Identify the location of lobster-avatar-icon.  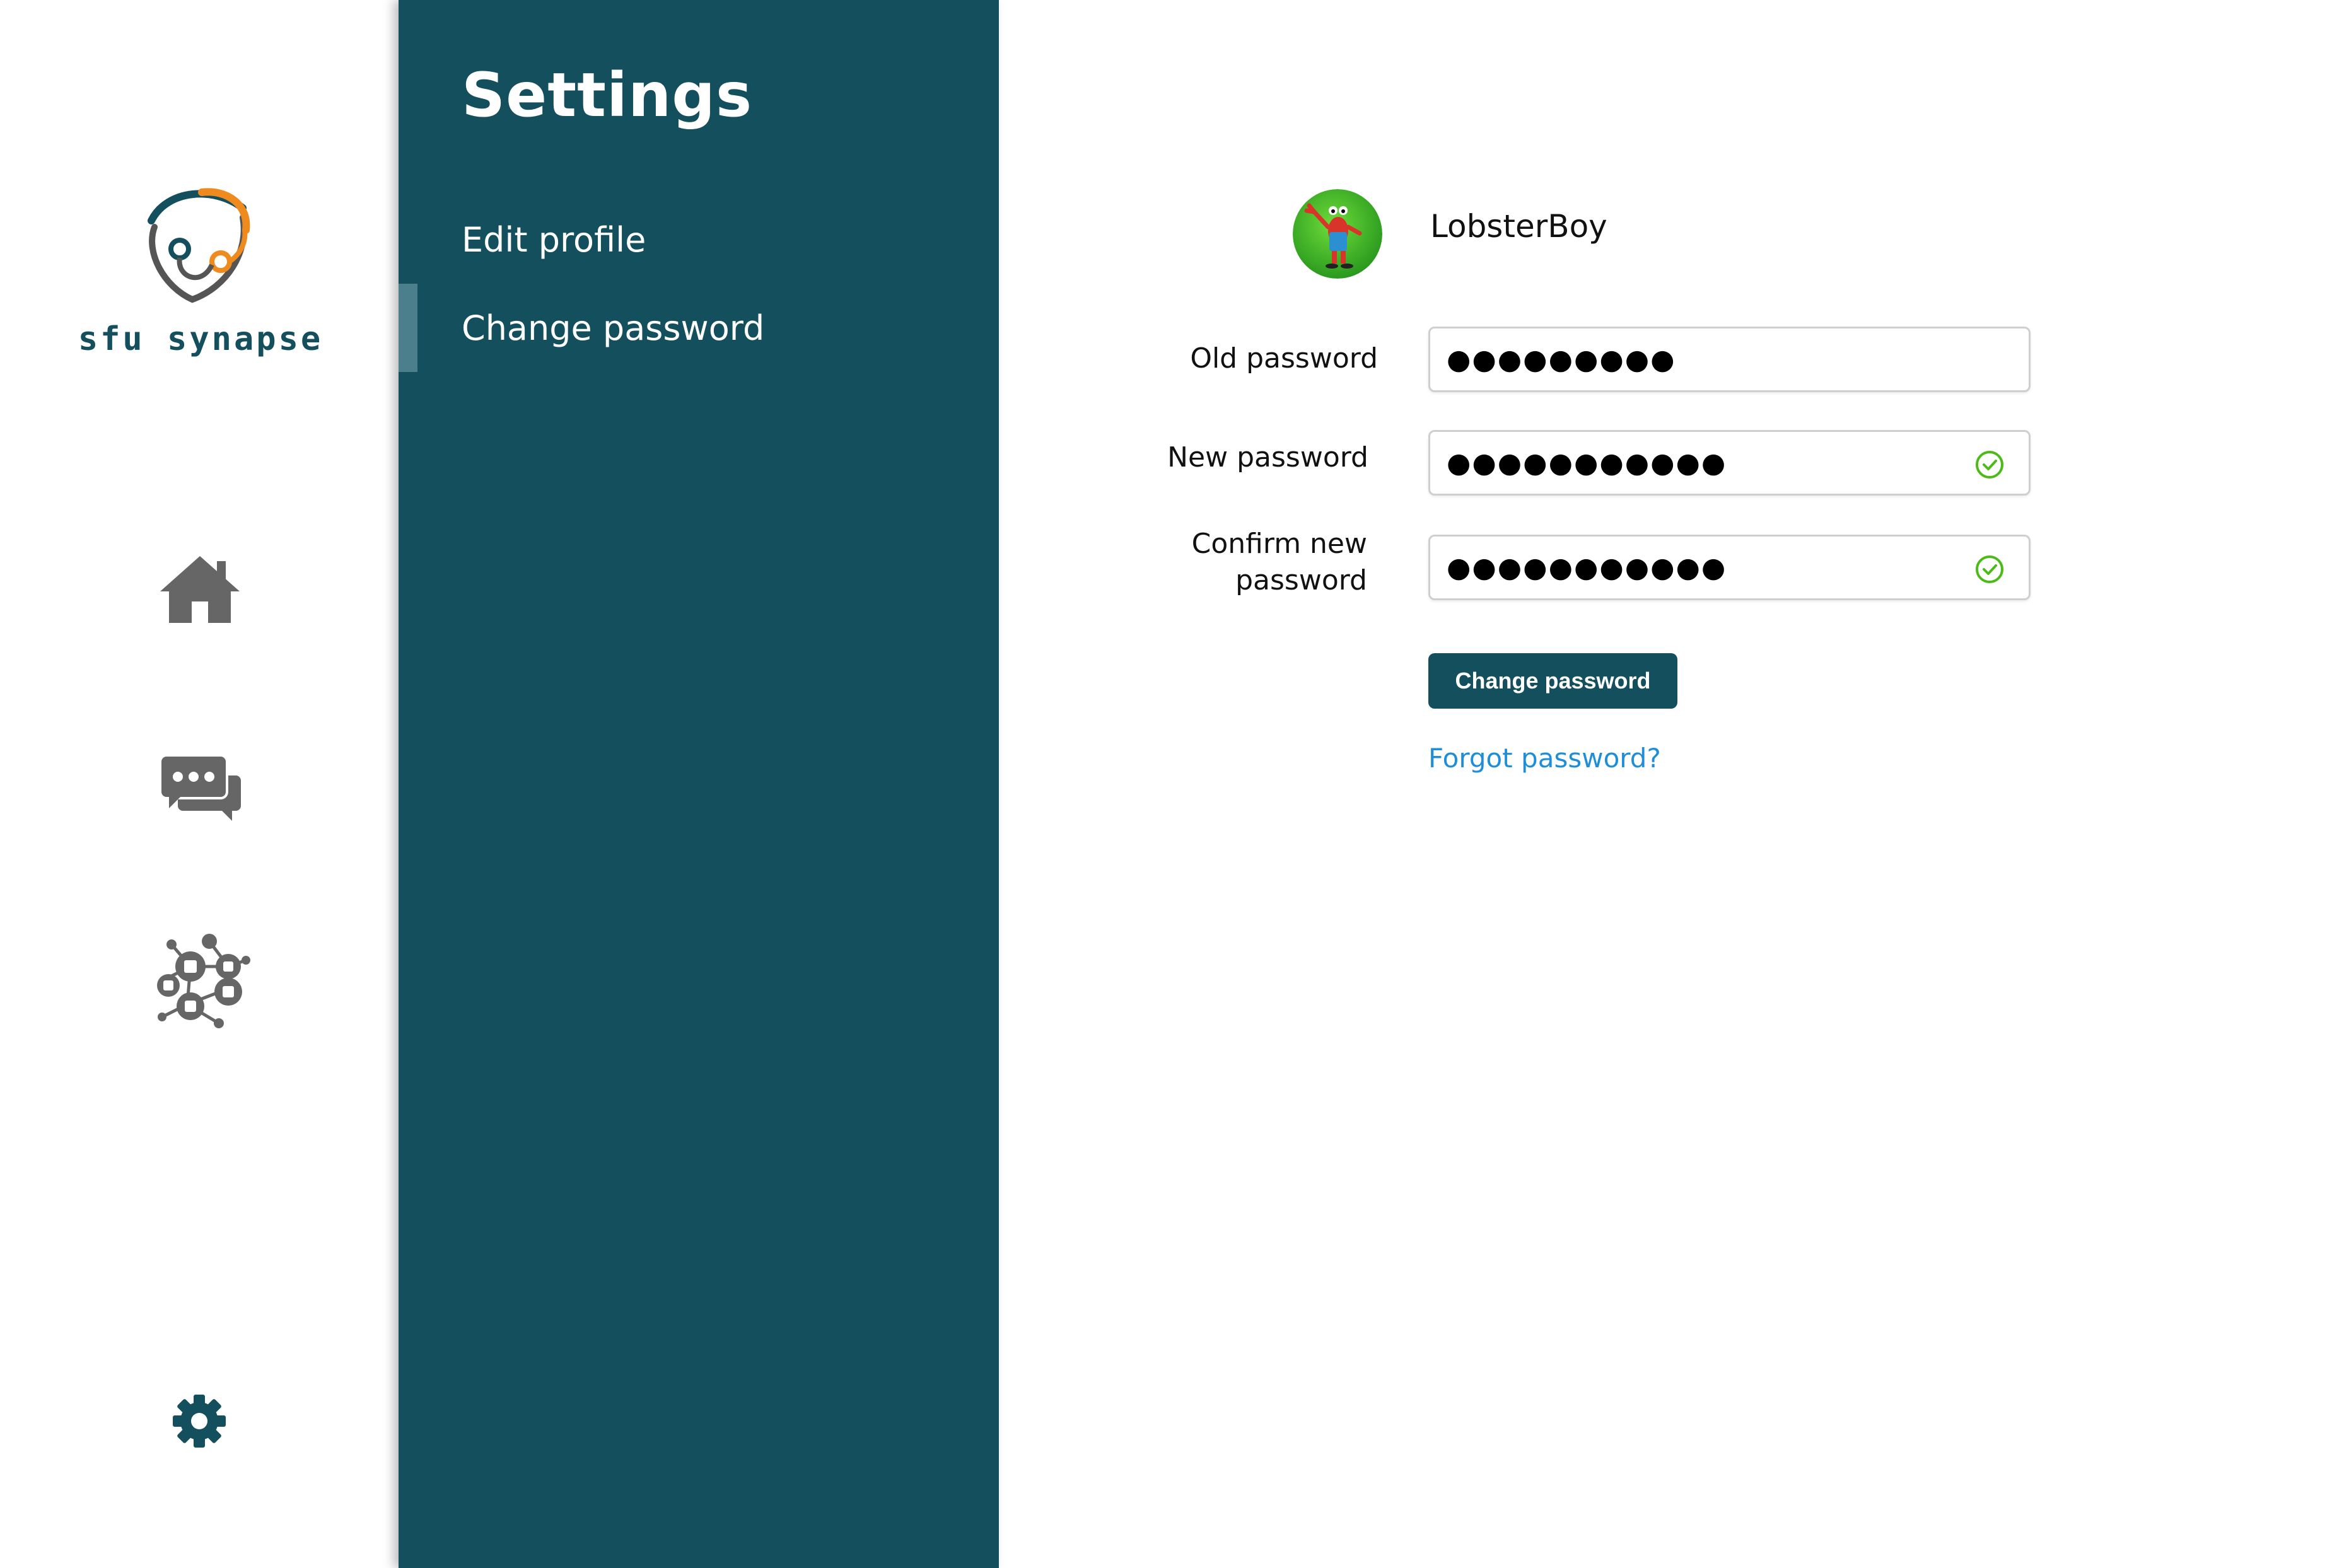
(1337, 234).